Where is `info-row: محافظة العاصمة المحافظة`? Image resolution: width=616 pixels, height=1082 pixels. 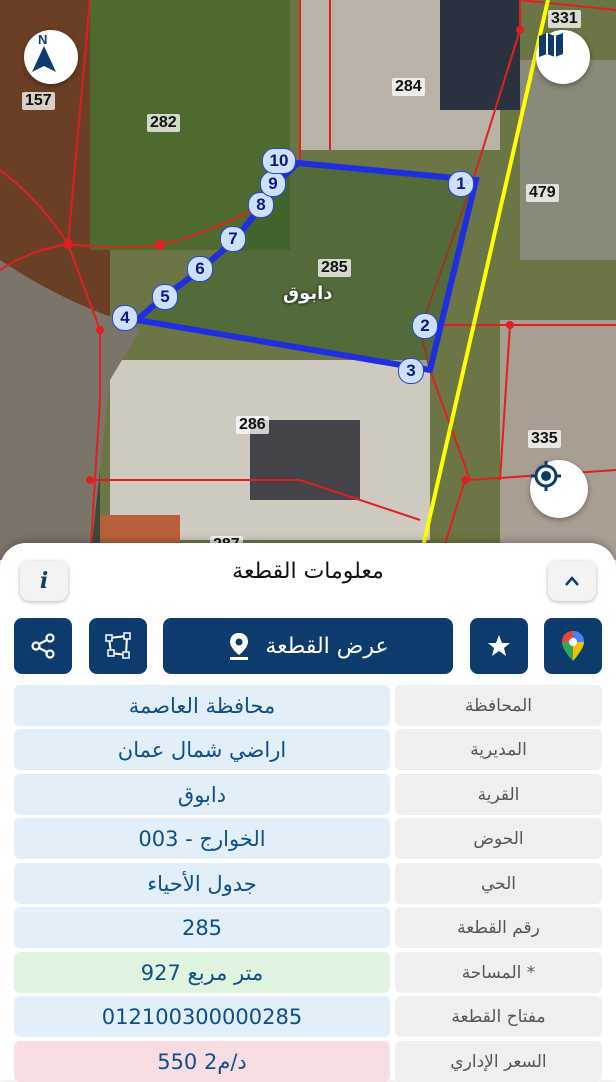
info-row: محافظة العاصمة المحافظة is located at coordinates (308, 705).